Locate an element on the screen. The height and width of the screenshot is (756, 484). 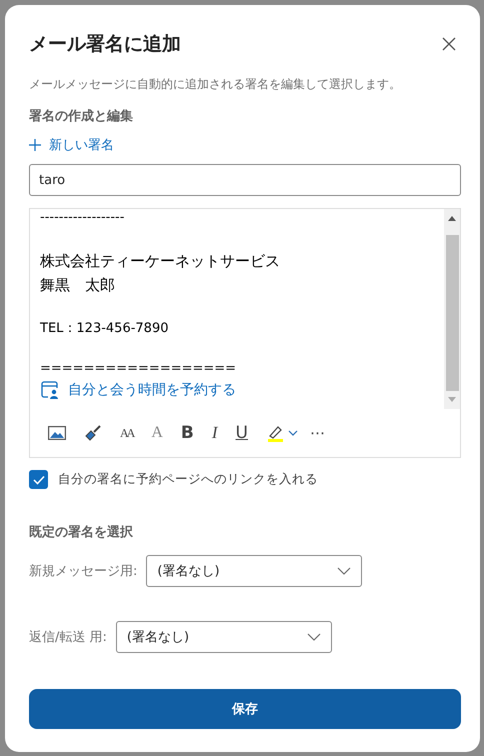
signature-line: ================== is located at coordinates (139, 368).